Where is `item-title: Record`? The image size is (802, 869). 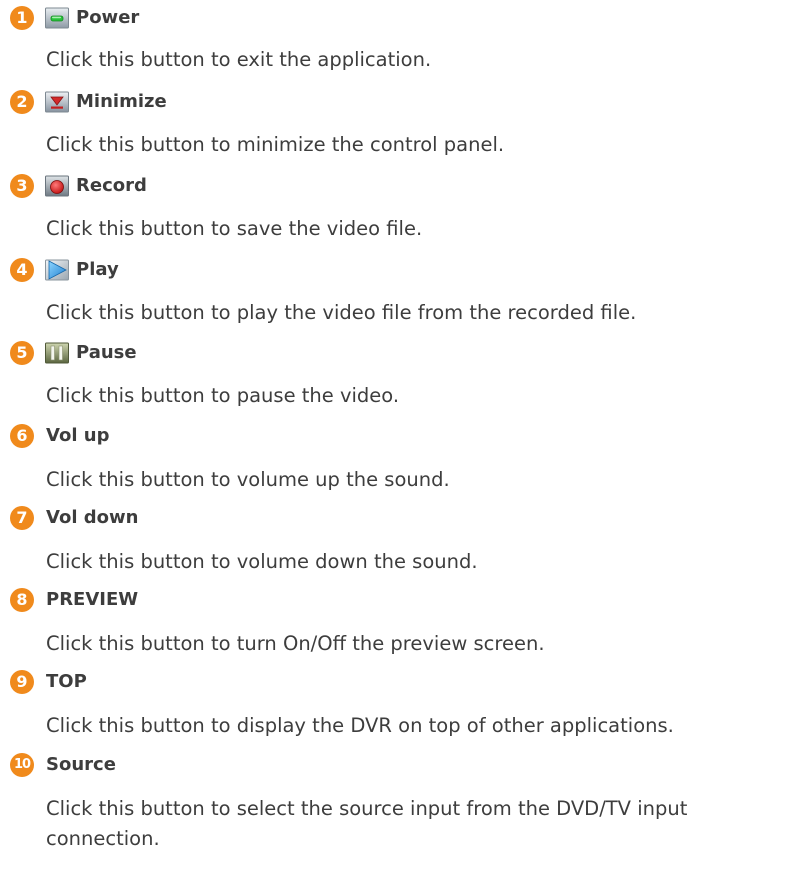 item-title: Record is located at coordinates (111, 185).